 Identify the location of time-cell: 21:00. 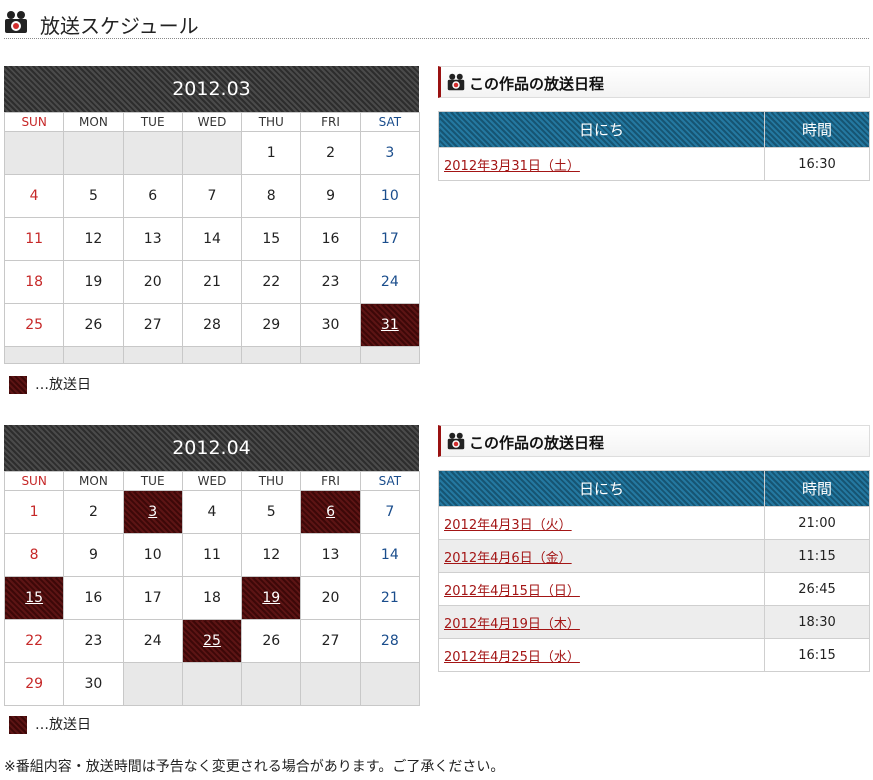
(817, 523).